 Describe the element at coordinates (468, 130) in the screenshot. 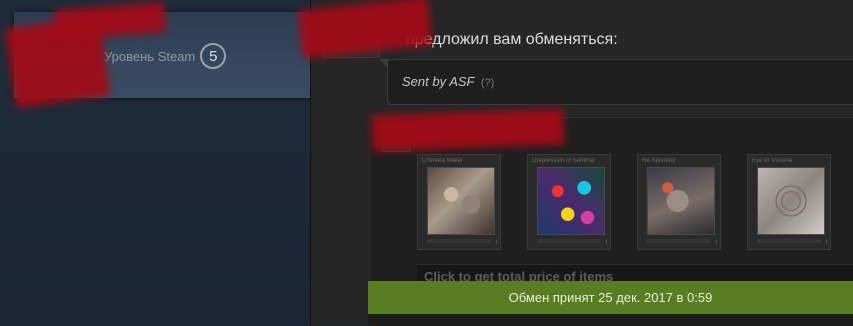

I see `redaction-mark` at that location.